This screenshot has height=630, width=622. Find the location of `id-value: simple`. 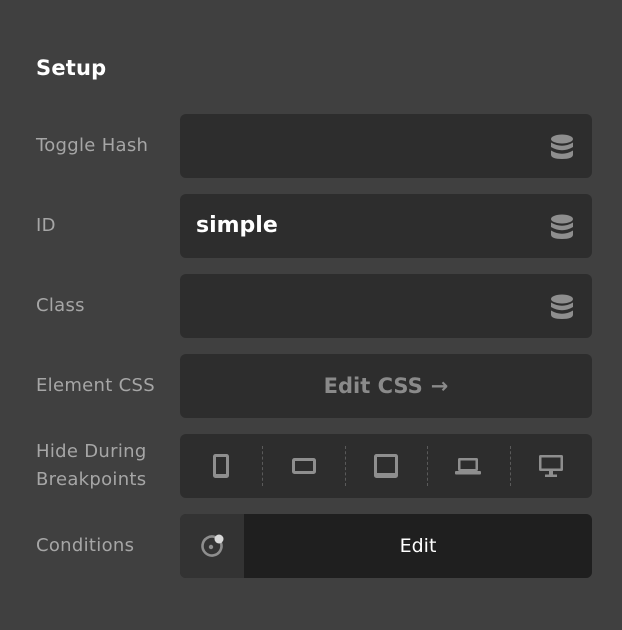

id-value: simple is located at coordinates (237, 225).